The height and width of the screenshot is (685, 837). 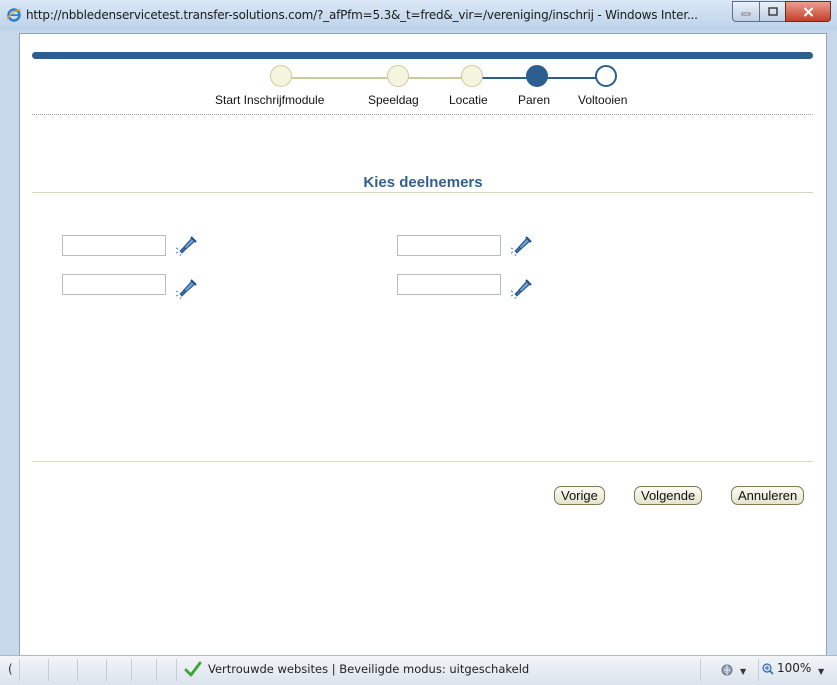 I want to click on train-label-voltooien: Voltooien, so click(x=603, y=100).